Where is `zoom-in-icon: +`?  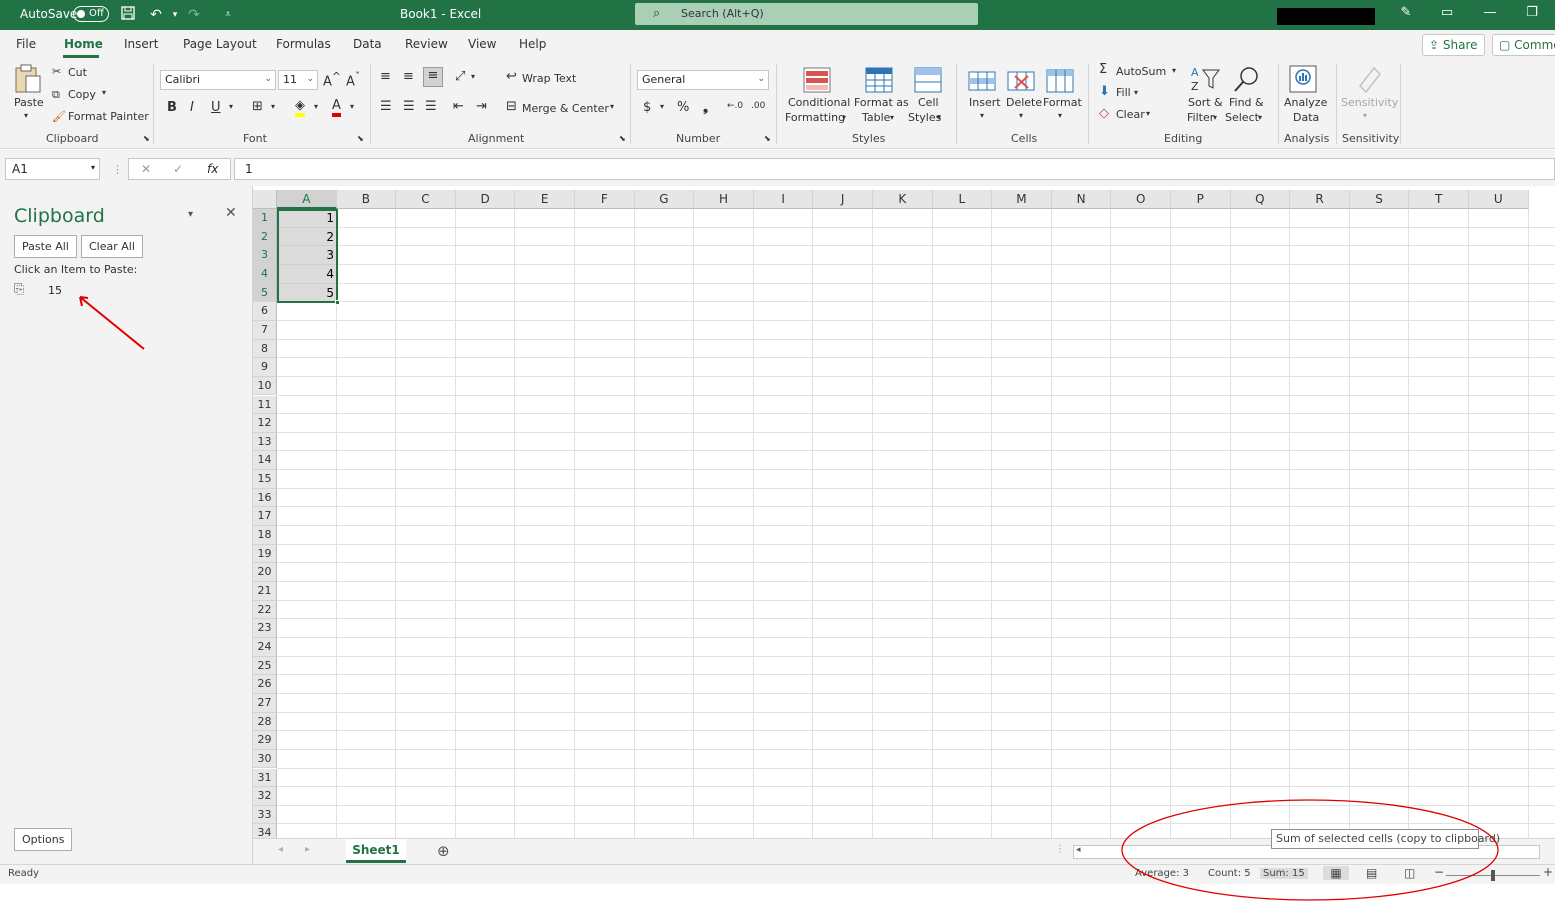 zoom-in-icon: + is located at coordinates (1548, 872).